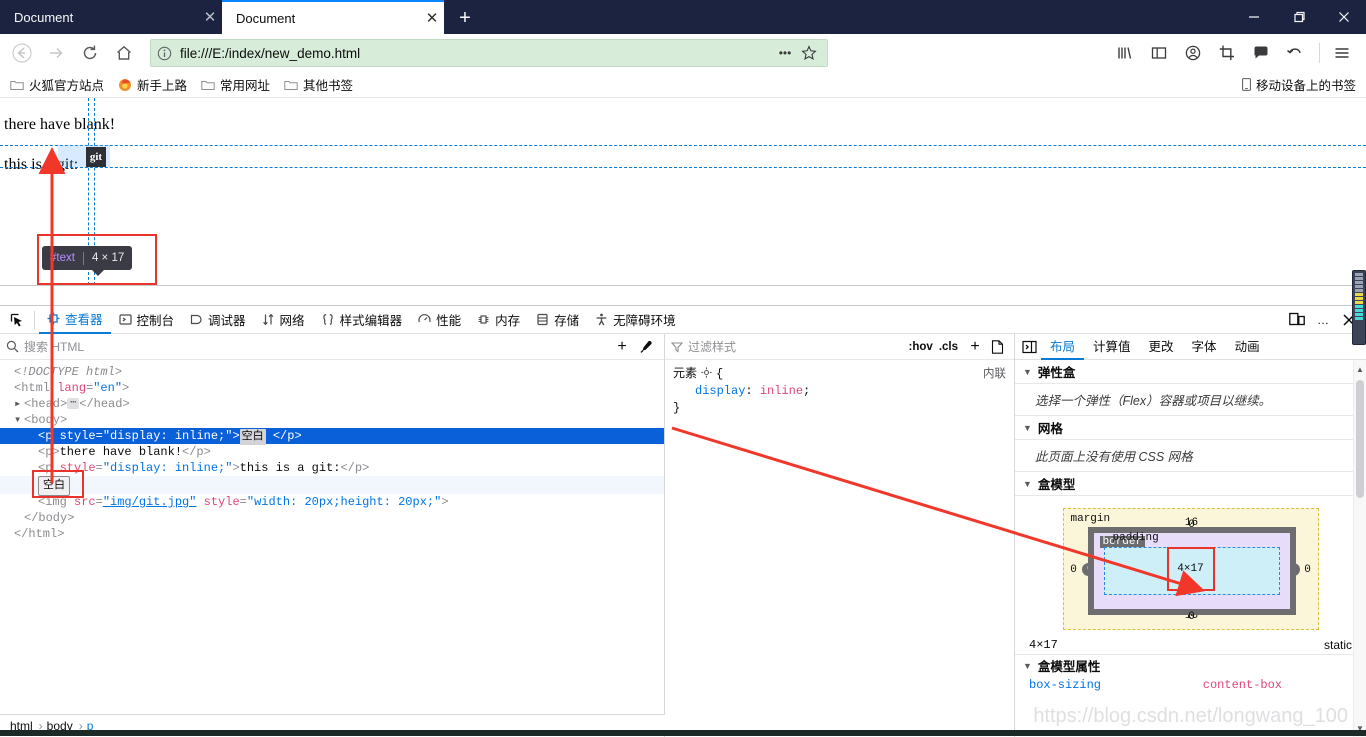  I want to click on devtools-tab-accessibility: 无障碍环境, so click(635, 320).